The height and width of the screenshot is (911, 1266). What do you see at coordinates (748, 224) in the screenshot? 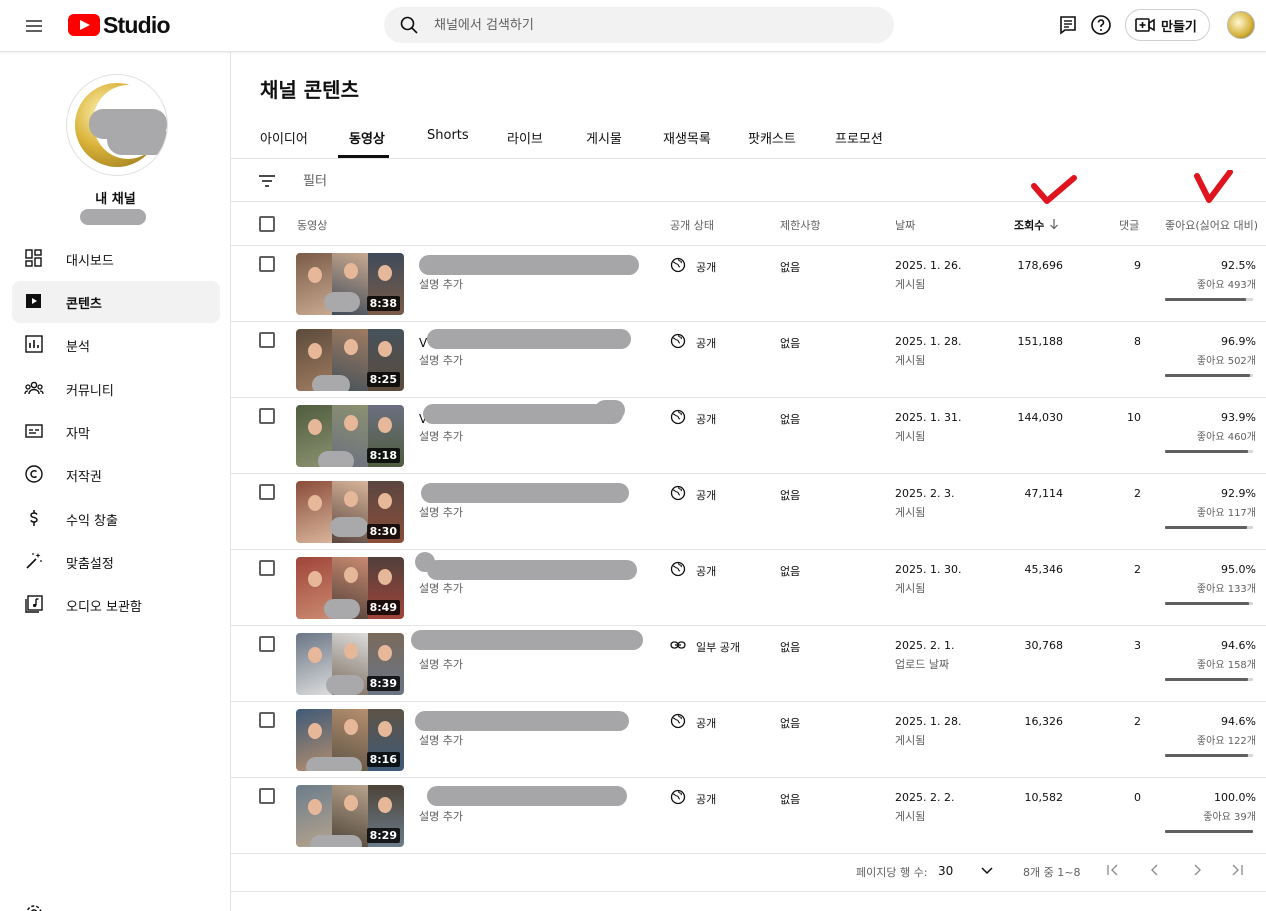
I see `table-header: 동영상 공개 상태 제한사항 날짜 조회수 댓글 좋아요(싫어요 대비)` at bounding box center [748, 224].